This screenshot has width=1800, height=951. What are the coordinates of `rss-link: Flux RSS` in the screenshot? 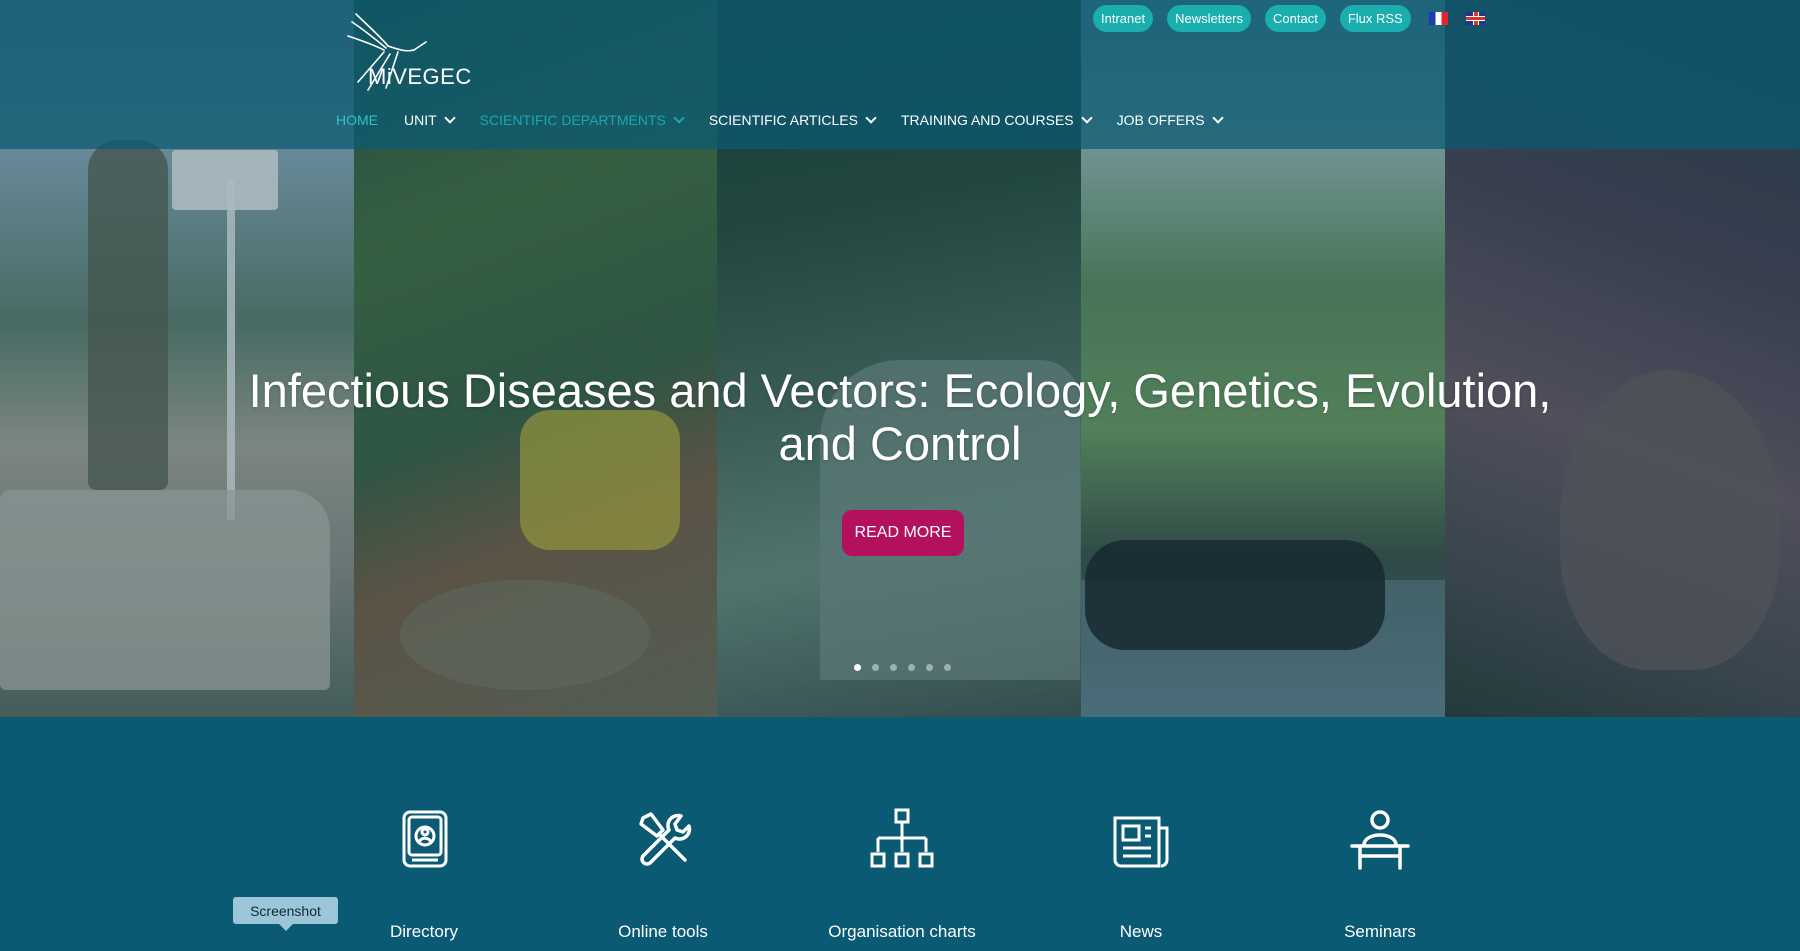 It's located at (1375, 18).